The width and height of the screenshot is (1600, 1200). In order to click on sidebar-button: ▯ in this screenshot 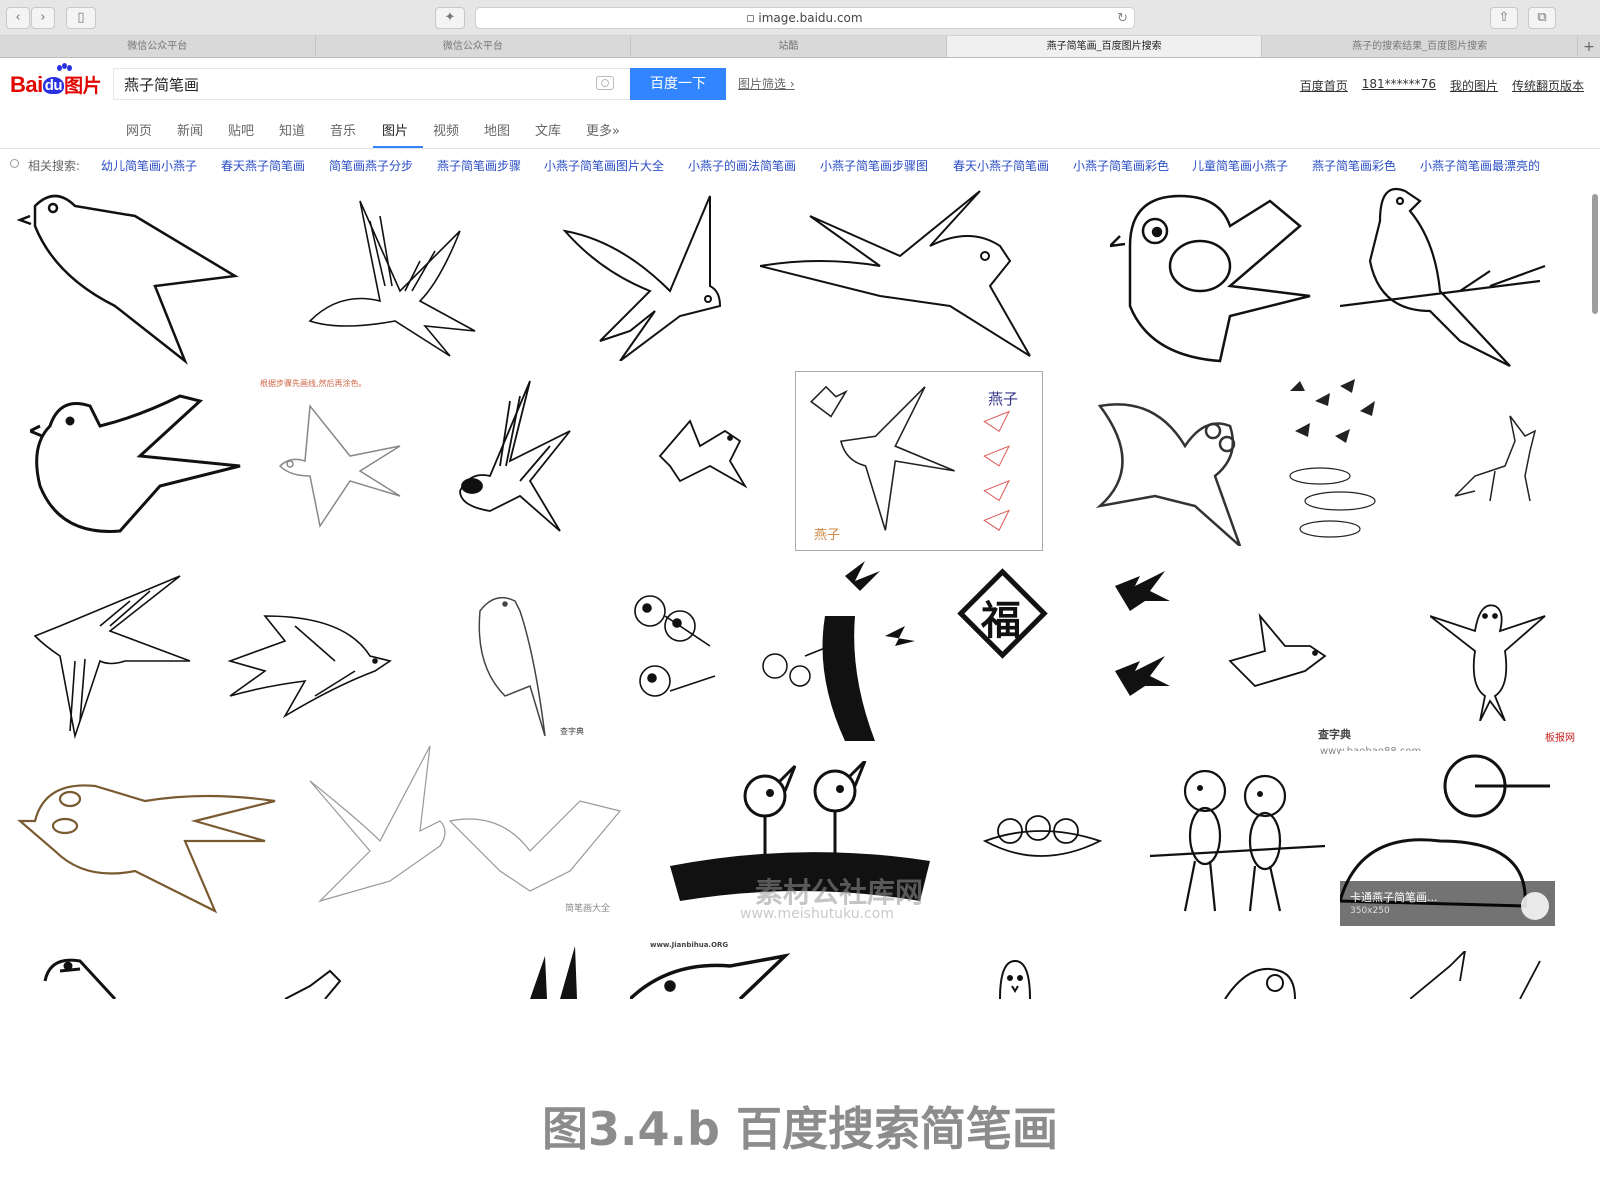, I will do `click(81, 18)`.